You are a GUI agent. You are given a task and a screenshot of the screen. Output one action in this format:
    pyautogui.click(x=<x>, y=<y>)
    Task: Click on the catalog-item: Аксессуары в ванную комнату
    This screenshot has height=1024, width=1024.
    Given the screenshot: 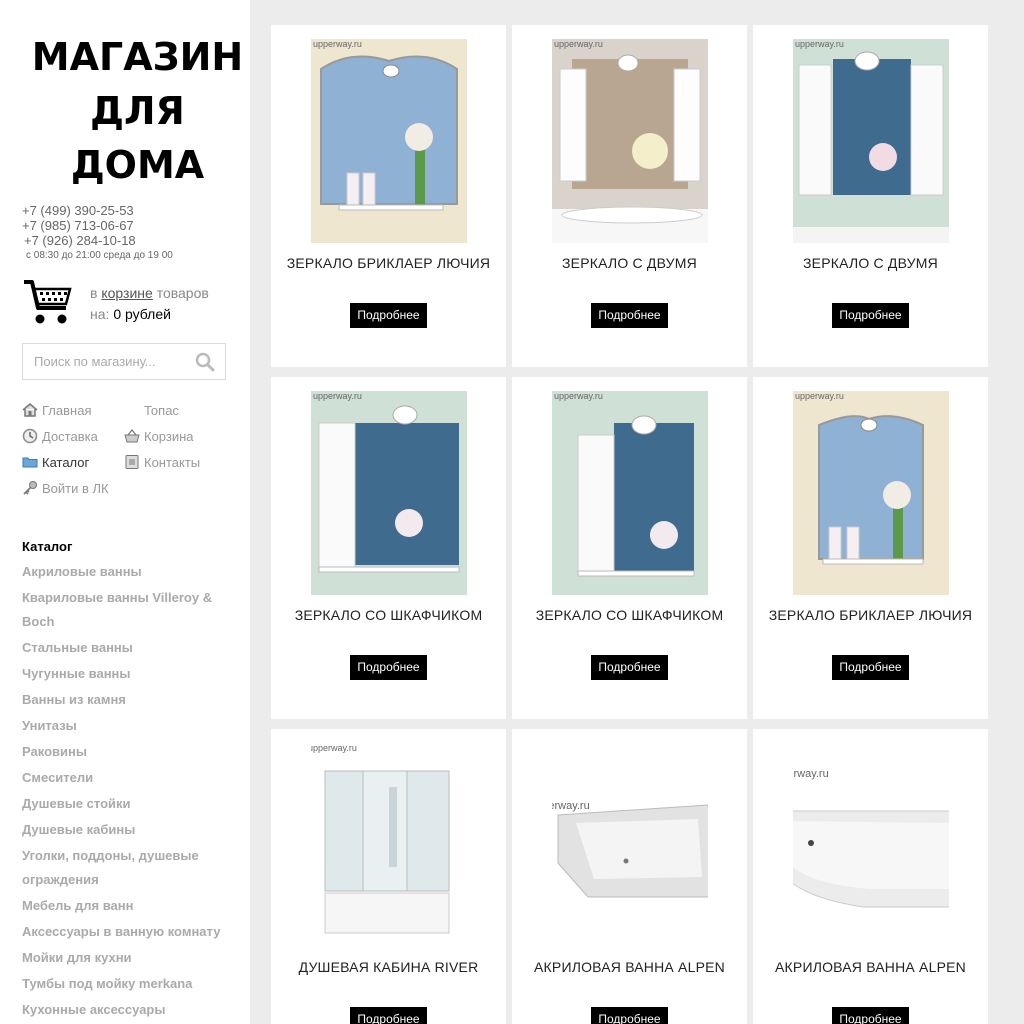 What is the action you would take?
    pyautogui.click(x=129, y=932)
    